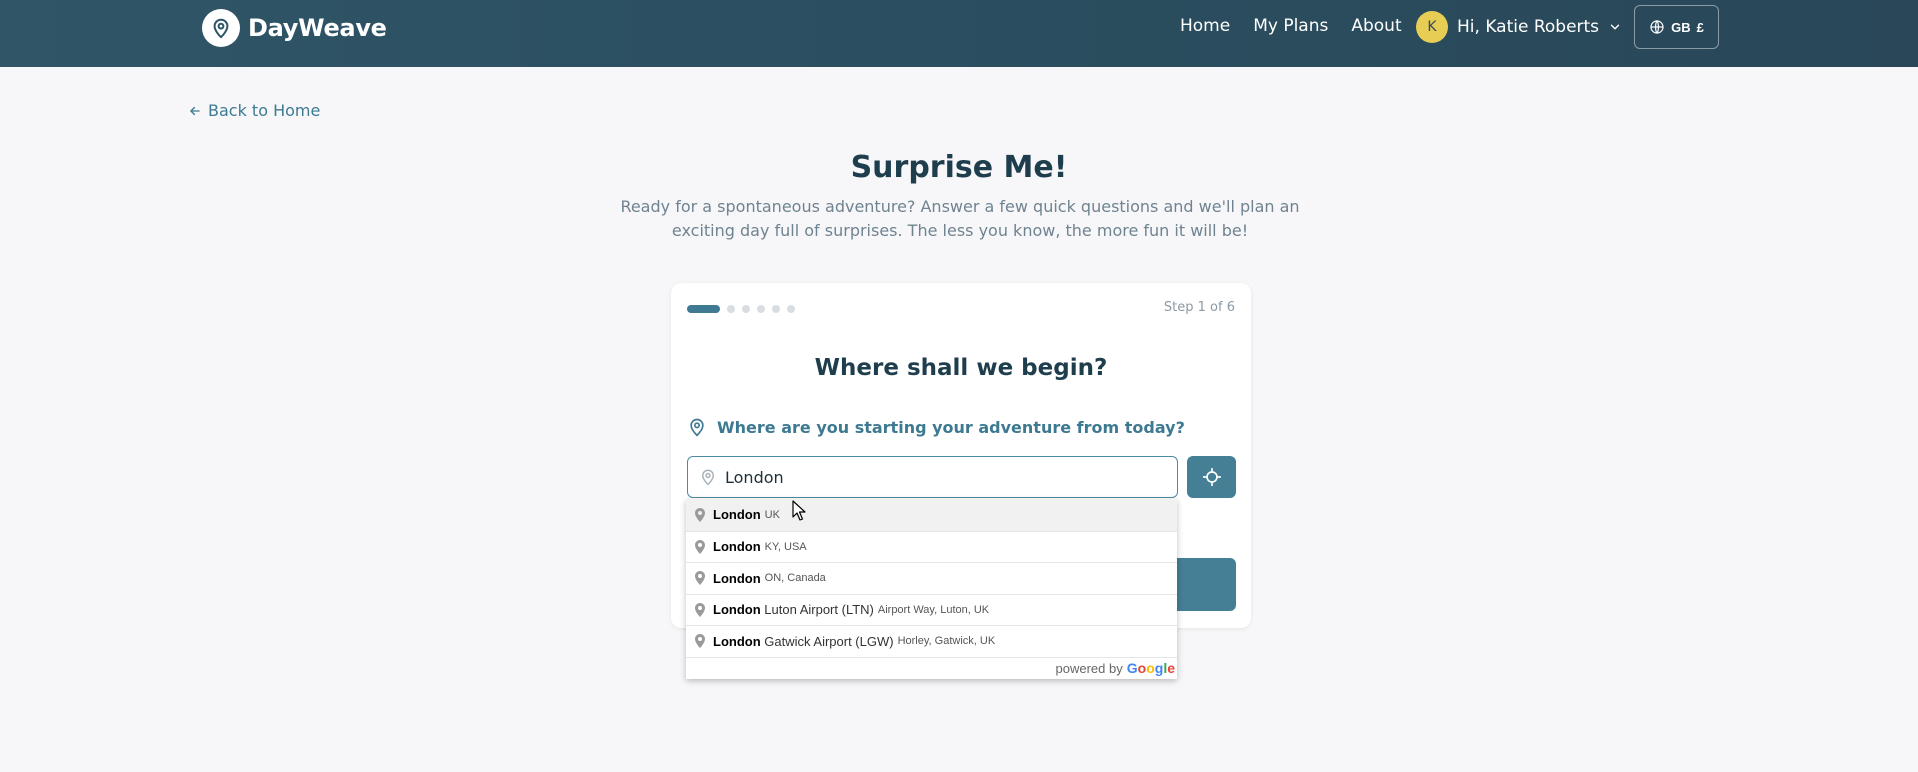 The height and width of the screenshot is (772, 1918). I want to click on main-nav: Home My Plans About, so click(1302, 26).